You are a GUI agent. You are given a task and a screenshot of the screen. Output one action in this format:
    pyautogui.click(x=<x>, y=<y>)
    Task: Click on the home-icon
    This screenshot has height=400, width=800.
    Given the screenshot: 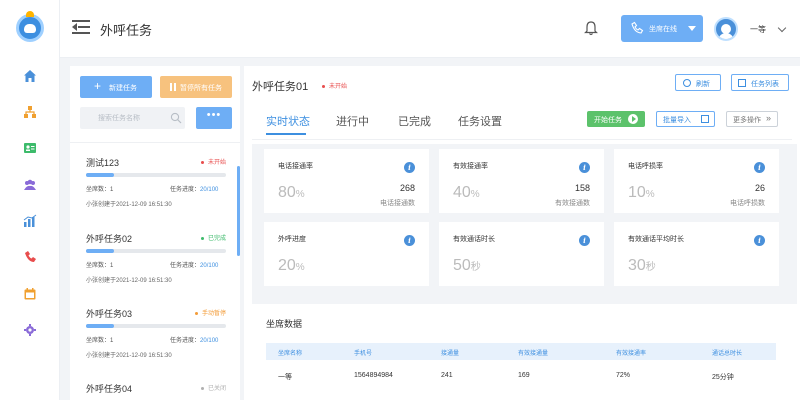 What is the action you would take?
    pyautogui.click(x=30, y=76)
    